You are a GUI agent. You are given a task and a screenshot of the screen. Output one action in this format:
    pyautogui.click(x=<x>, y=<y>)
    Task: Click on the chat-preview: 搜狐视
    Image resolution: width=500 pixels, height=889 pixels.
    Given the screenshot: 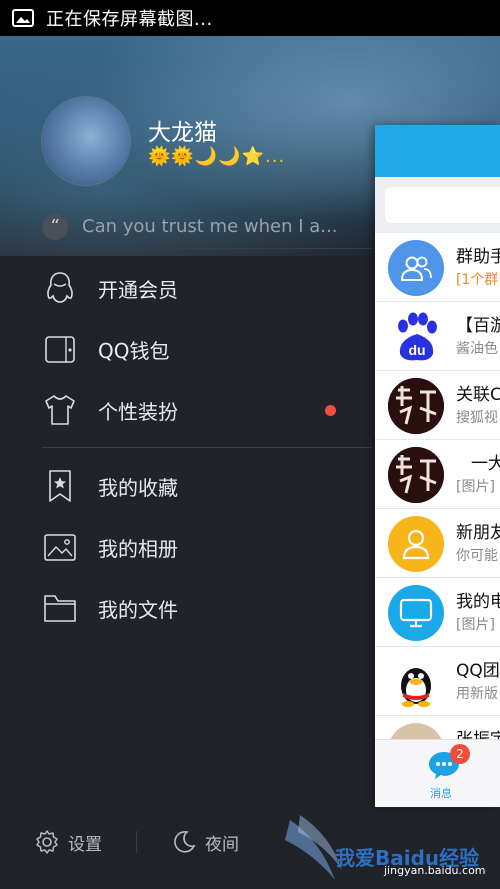 What is the action you would take?
    pyautogui.click(x=477, y=418)
    